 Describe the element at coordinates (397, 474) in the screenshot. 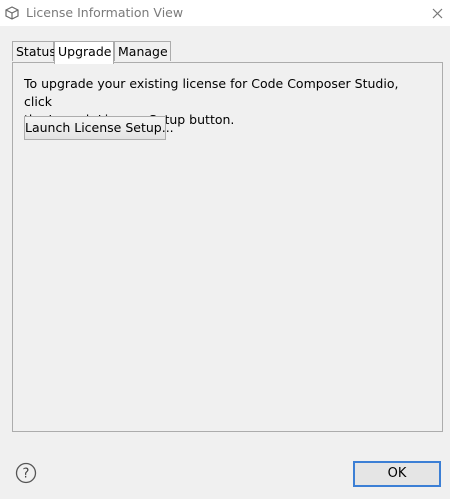

I see `ok-button: OK` at that location.